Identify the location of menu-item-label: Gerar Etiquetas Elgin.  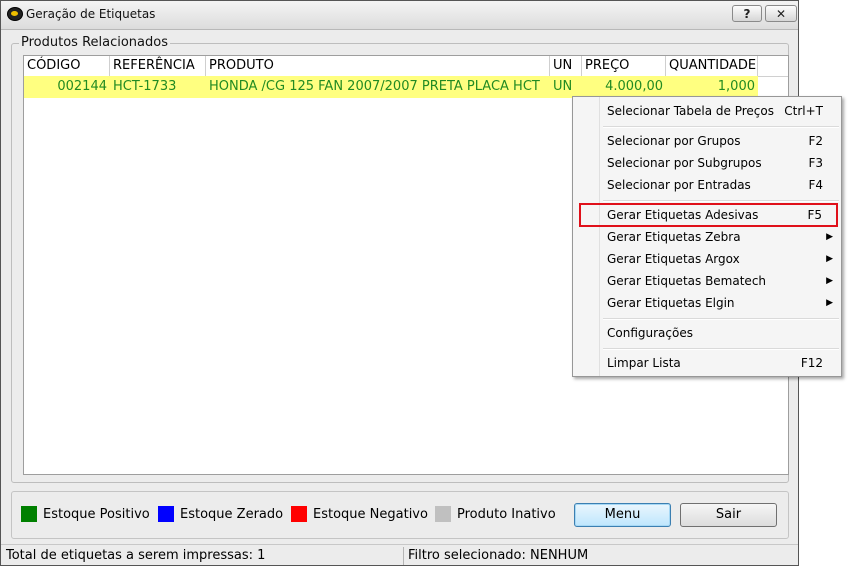
(671, 303).